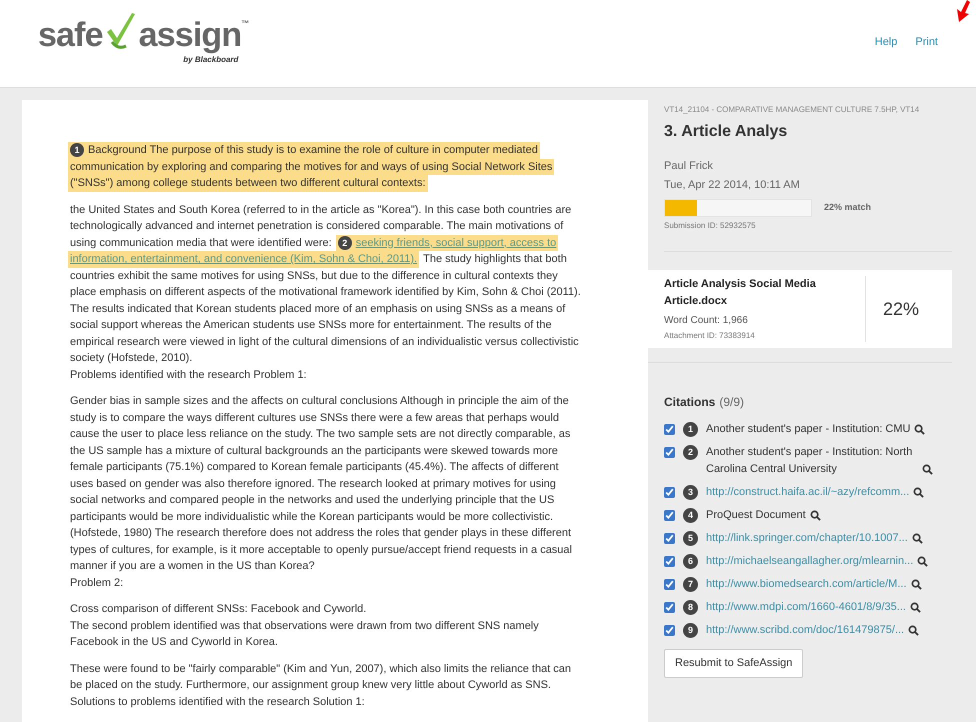 This screenshot has width=976, height=722. Describe the element at coordinates (314, 276) in the screenshot. I see `body-text: countries exhibit the same motives for using SNSs, but due to the difference in cultural contexts they` at that location.